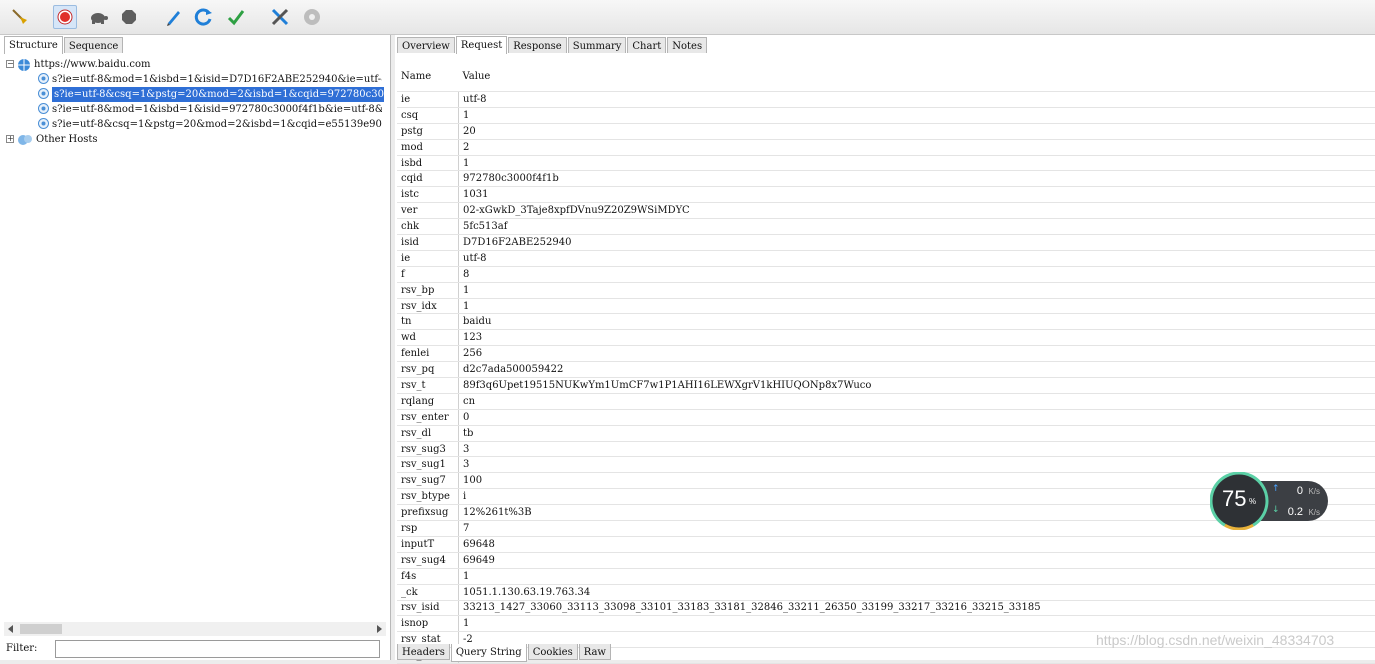 The image size is (1375, 664). I want to click on download-speed-unit: K/s, so click(1314, 512).